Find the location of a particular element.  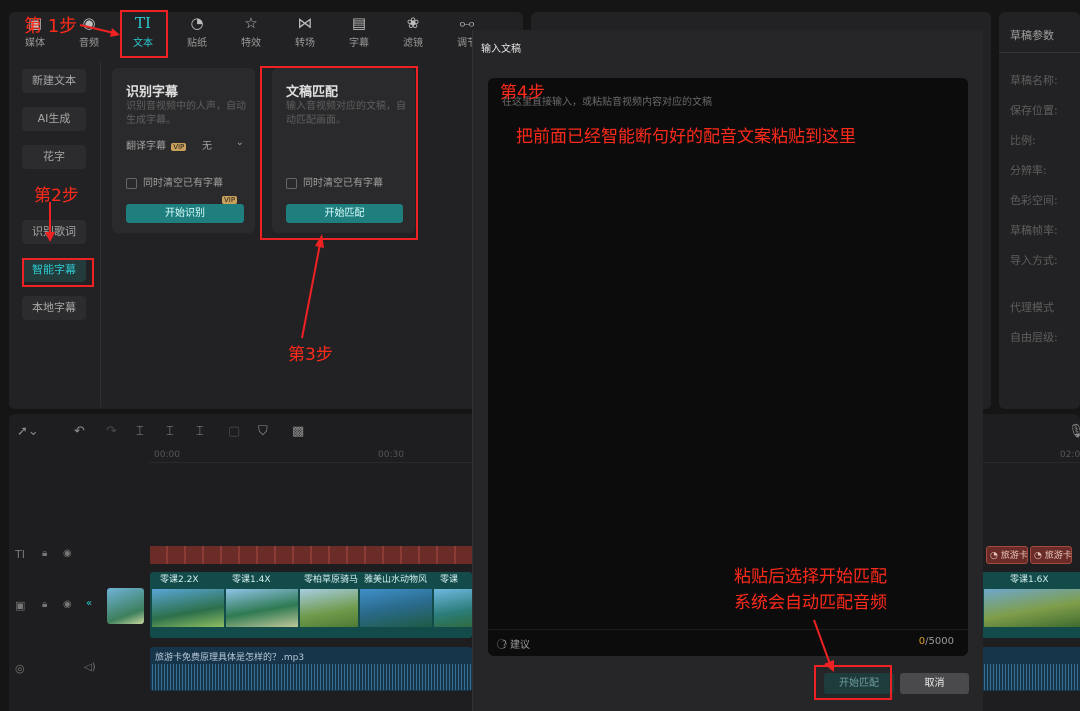

step4-label: 第4步 is located at coordinates (522, 93).